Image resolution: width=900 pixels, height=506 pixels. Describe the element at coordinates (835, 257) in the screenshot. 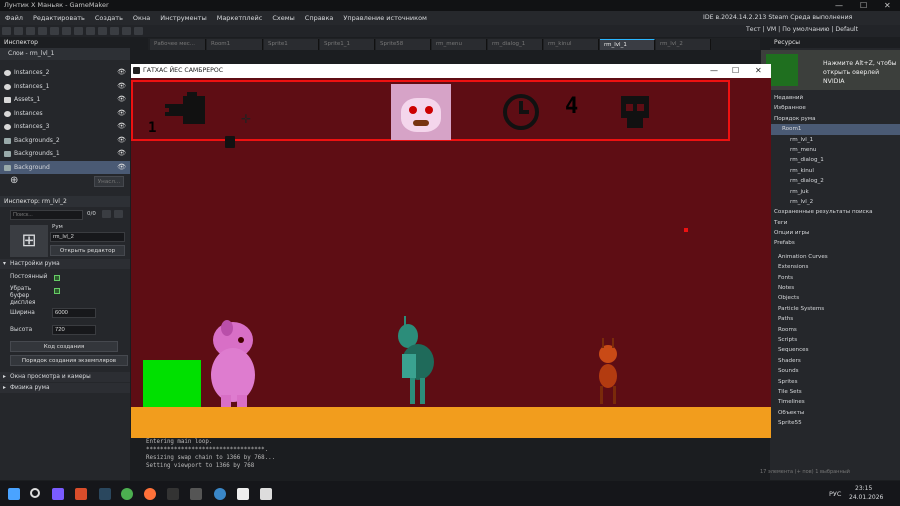

I see `resource-folder: Animation Curves` at that location.